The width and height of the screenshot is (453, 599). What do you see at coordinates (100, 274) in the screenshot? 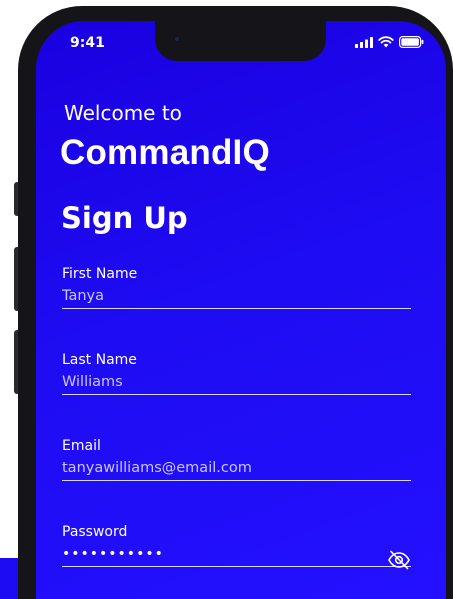
I see `first-name-label: First Name` at bounding box center [100, 274].